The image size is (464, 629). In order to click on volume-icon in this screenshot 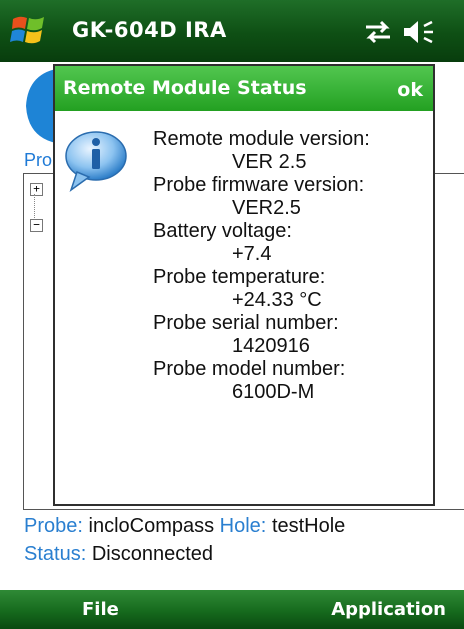, I will do `click(419, 32)`.